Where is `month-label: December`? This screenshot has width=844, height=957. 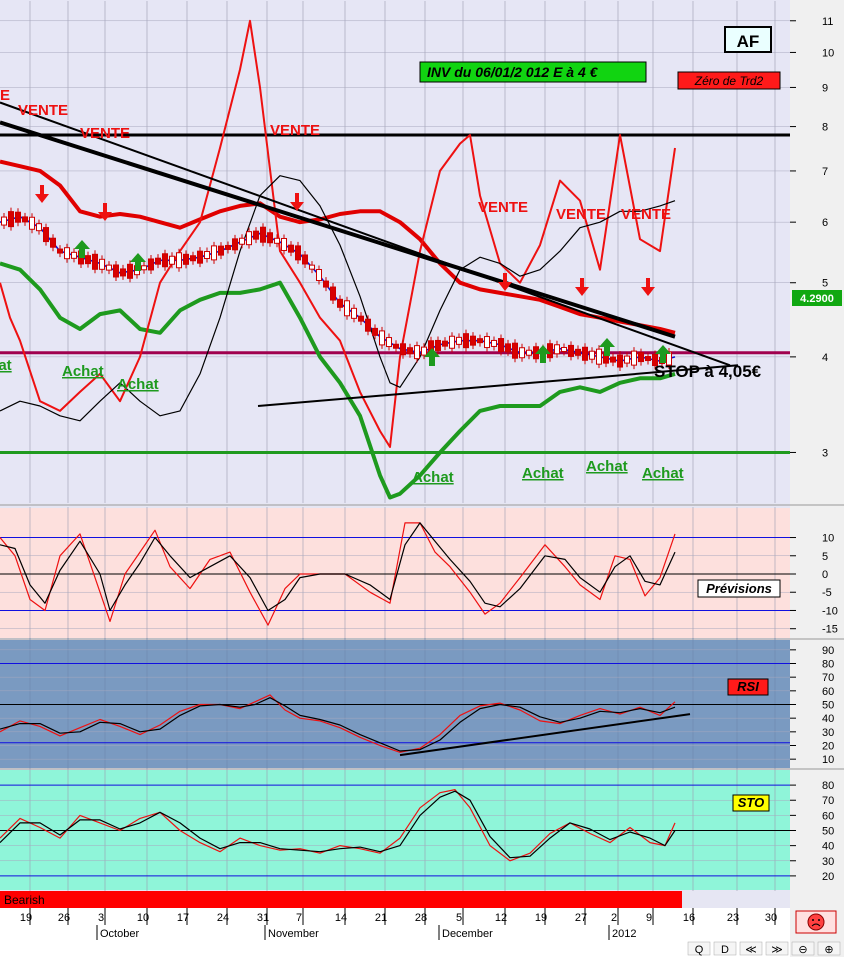
month-label: December is located at coordinates (467, 934).